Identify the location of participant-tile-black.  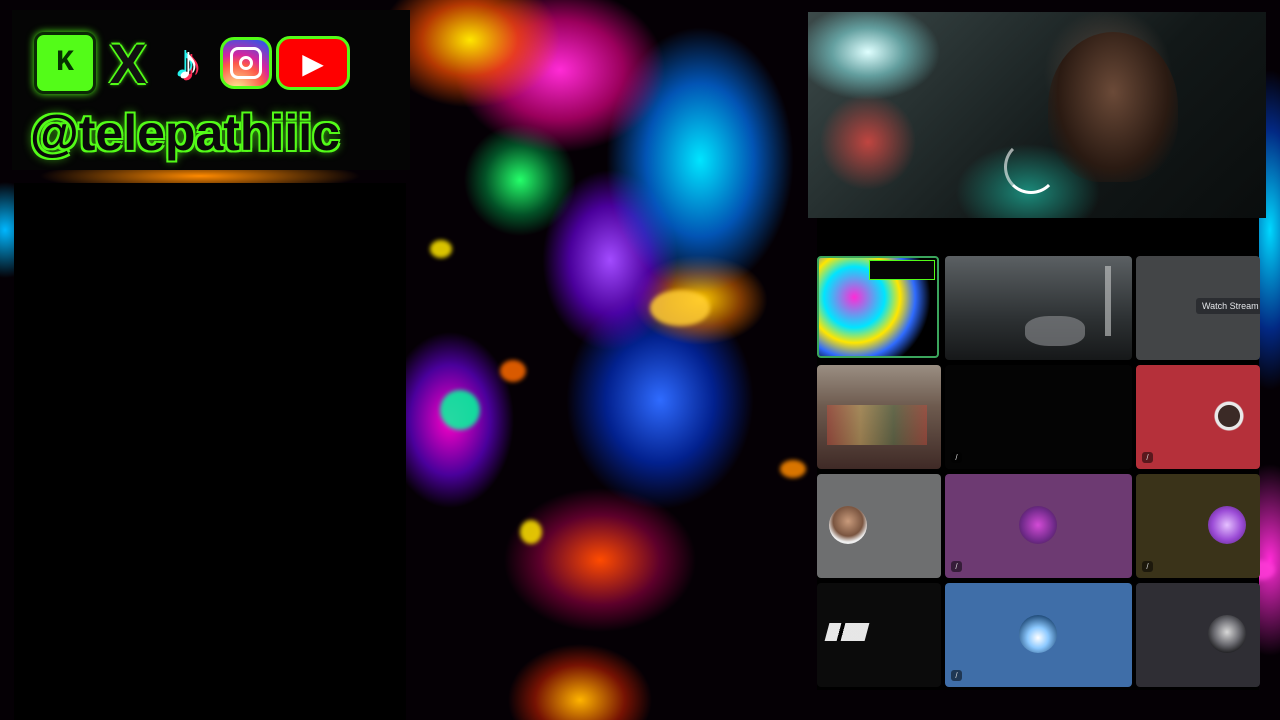
(879, 635).